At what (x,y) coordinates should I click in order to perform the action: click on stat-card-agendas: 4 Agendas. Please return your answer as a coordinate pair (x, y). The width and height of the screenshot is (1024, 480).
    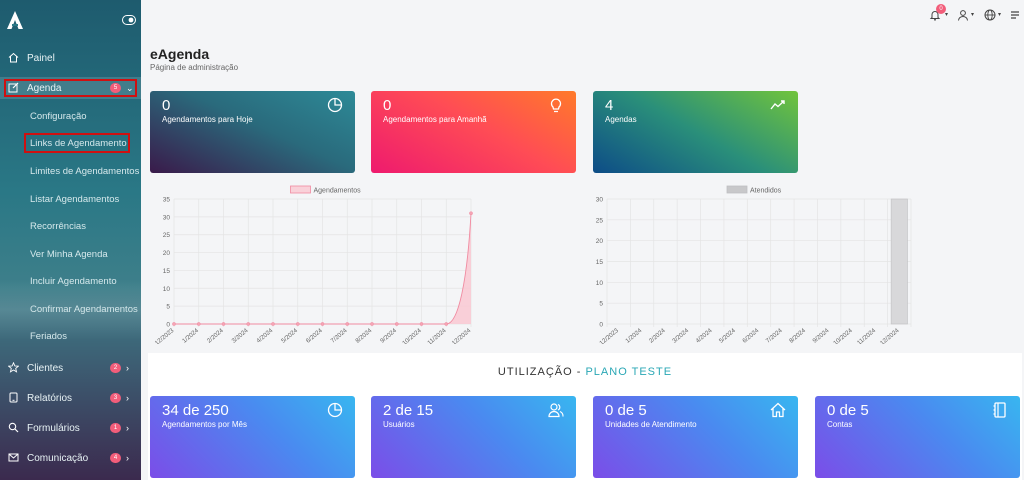
    Looking at the image, I should click on (695, 132).